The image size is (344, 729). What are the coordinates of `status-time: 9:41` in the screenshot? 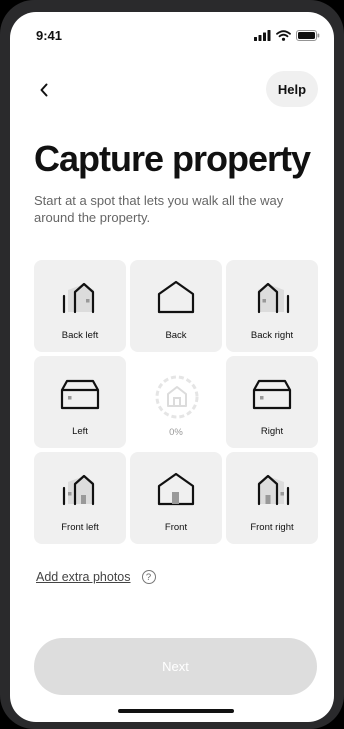 It's located at (49, 35).